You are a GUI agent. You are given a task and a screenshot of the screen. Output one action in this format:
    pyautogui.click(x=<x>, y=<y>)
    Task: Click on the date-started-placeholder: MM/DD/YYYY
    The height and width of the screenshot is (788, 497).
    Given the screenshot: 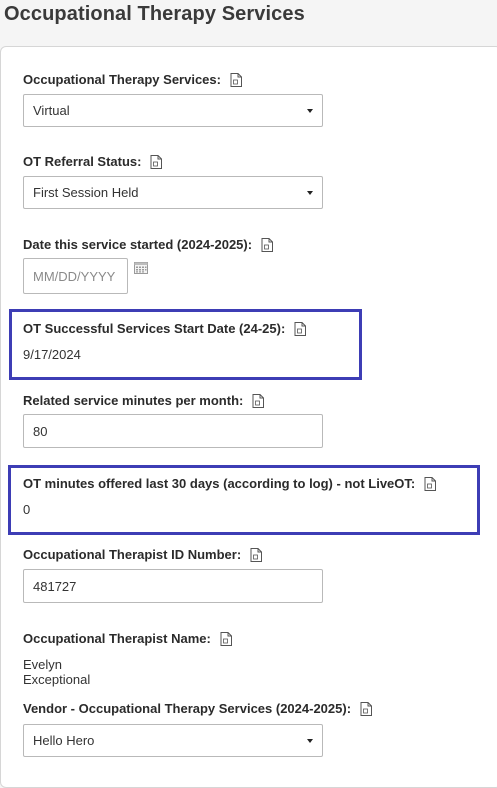 What is the action you would take?
    pyautogui.click(x=74, y=276)
    